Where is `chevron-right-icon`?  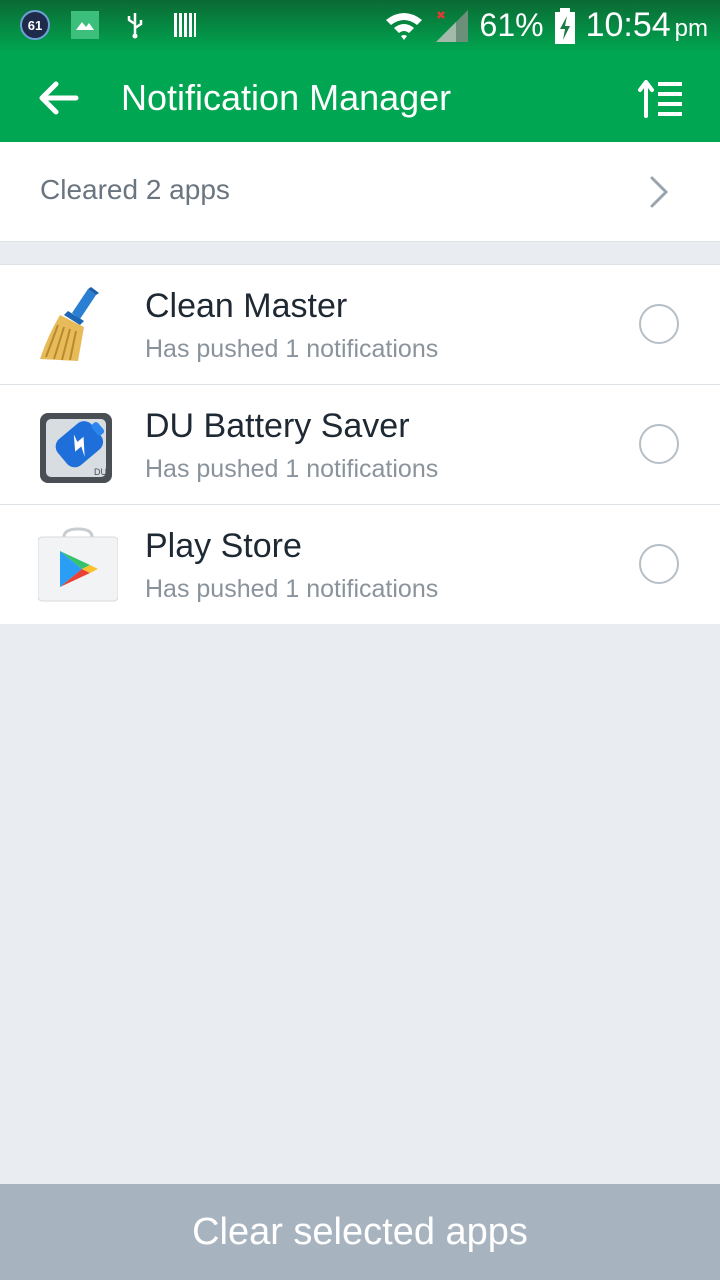 chevron-right-icon is located at coordinates (659, 192).